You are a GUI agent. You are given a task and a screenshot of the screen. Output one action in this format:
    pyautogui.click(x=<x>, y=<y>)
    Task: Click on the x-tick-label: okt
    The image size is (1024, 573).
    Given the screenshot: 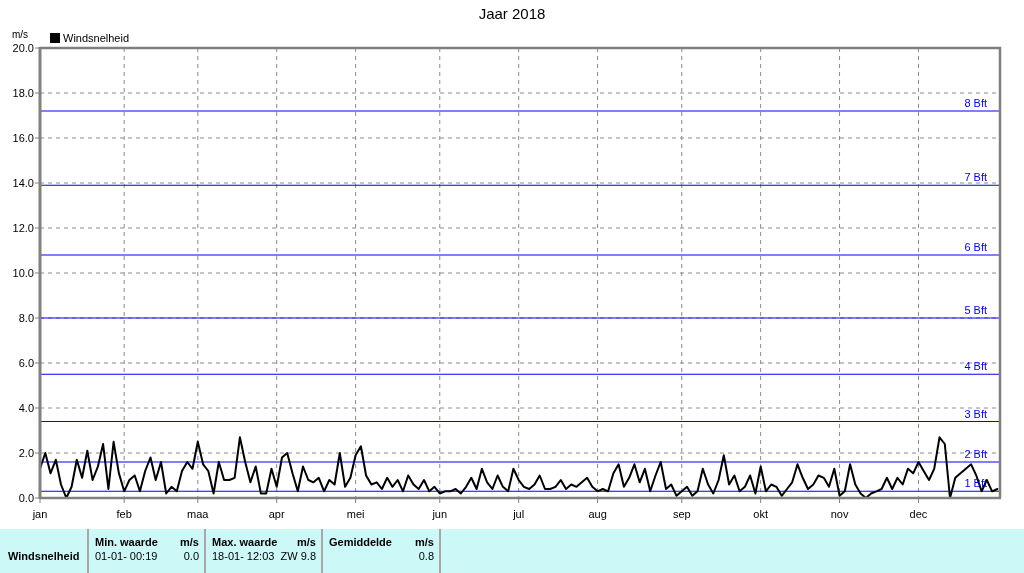 What is the action you would take?
    pyautogui.click(x=760, y=514)
    